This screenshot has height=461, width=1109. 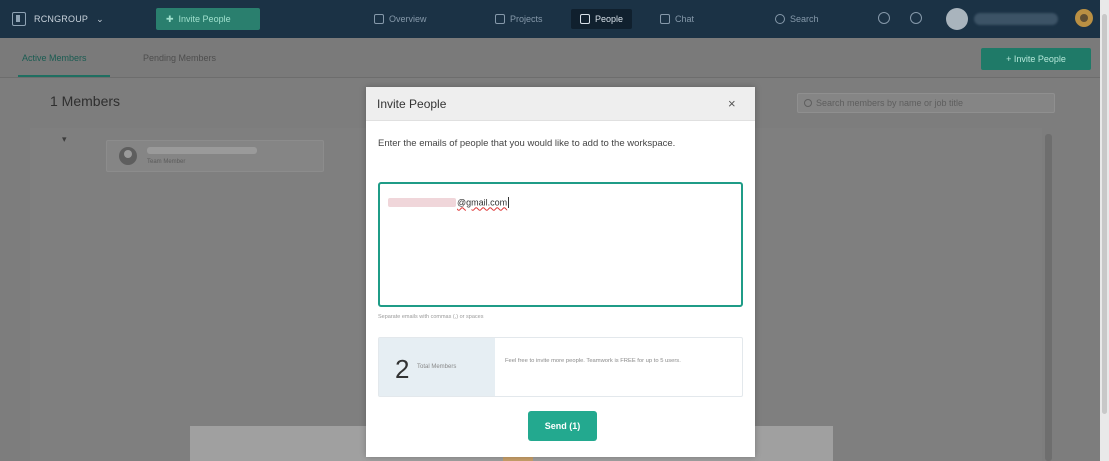 I want to click on member-role: Team Member, so click(x=166, y=162).